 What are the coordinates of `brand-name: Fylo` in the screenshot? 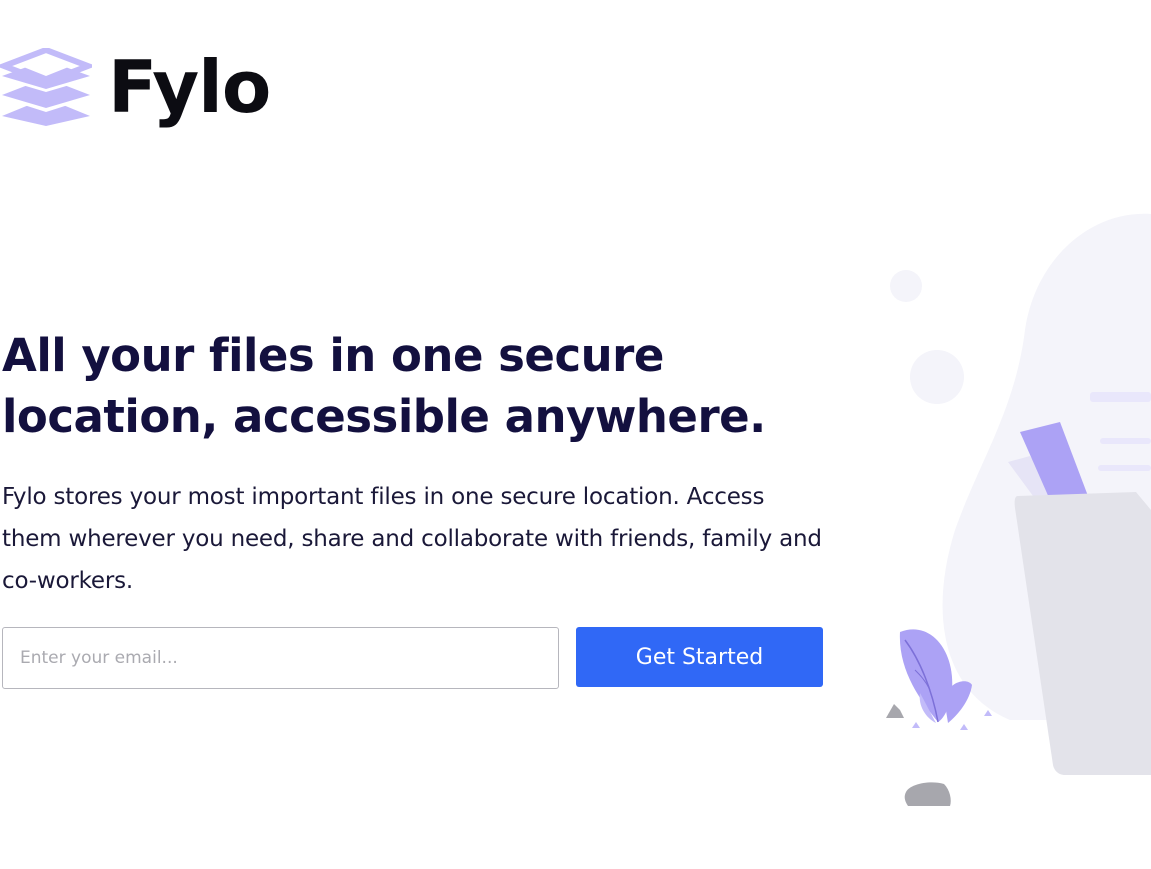 It's located at (189, 87).